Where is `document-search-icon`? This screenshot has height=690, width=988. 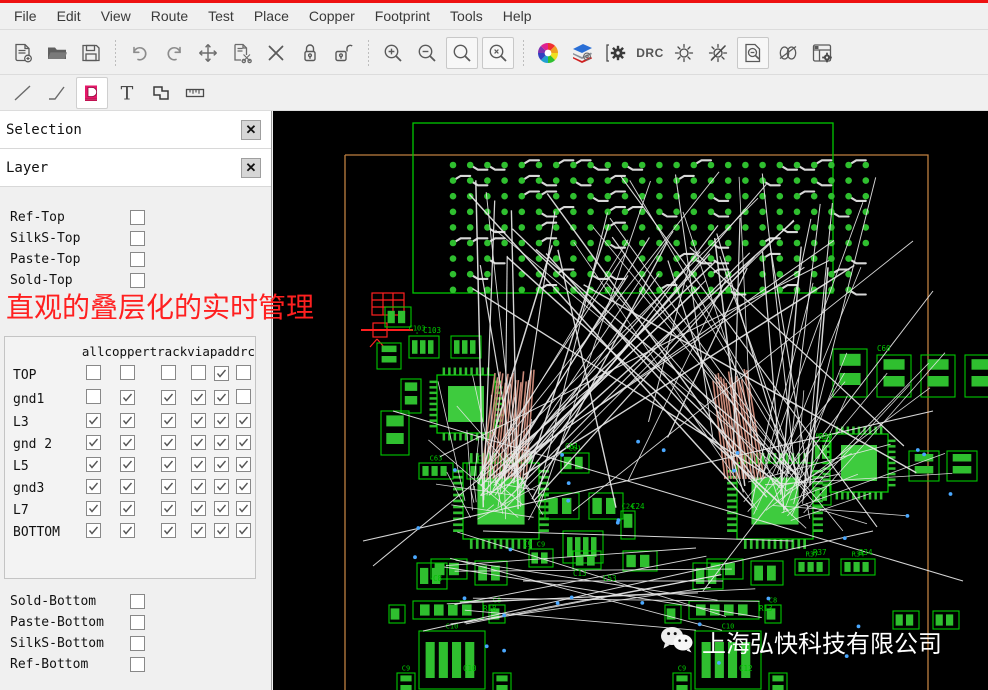 document-search-icon is located at coordinates (753, 52).